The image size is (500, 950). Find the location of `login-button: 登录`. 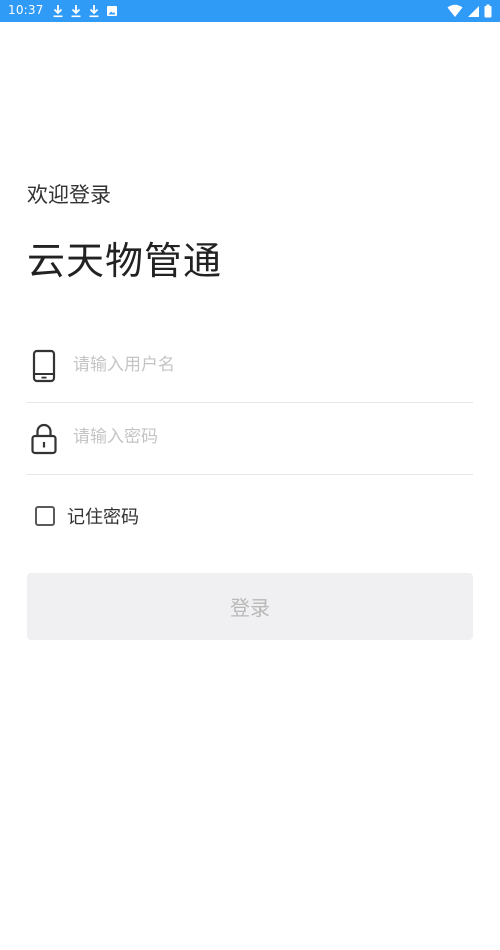

login-button: 登录 is located at coordinates (250, 606).